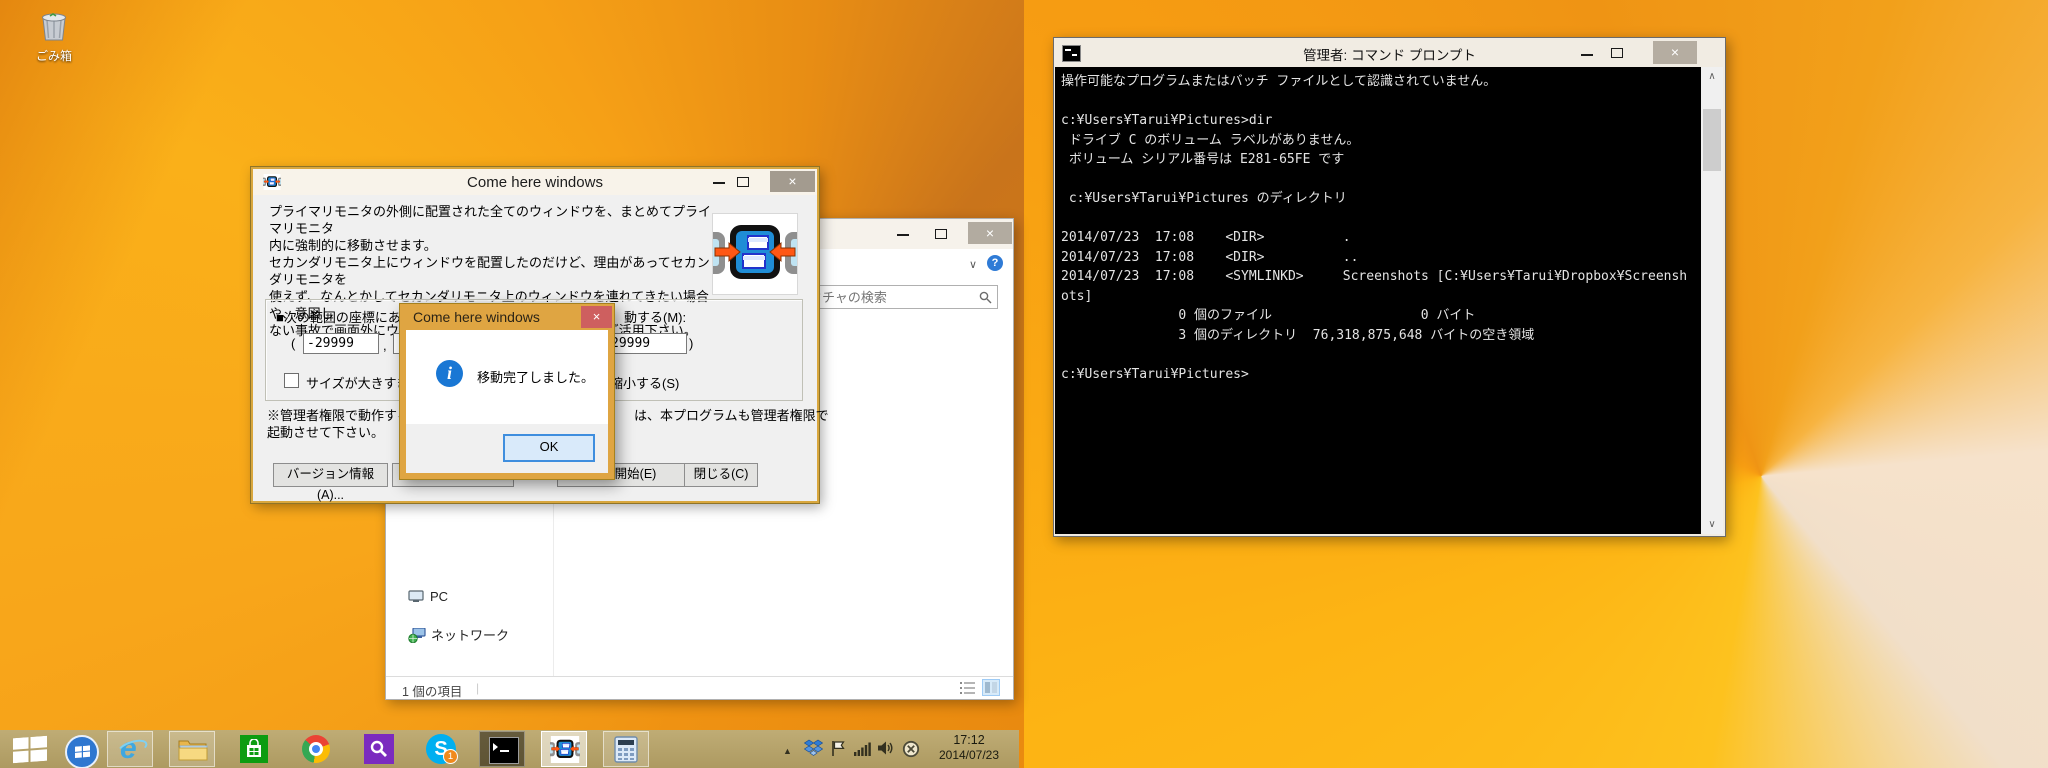 The width and height of the screenshot is (2048, 768). Describe the element at coordinates (699, 687) in the screenshot. I see `explorer-statusbar: 1 個の項目 |` at that location.